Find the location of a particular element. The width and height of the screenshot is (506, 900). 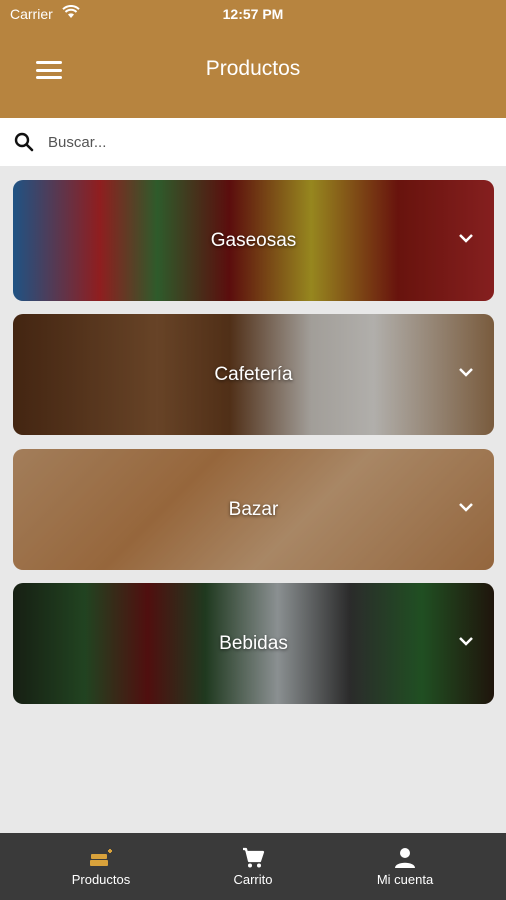

nav-label: Mi cuenta is located at coordinates (405, 879).